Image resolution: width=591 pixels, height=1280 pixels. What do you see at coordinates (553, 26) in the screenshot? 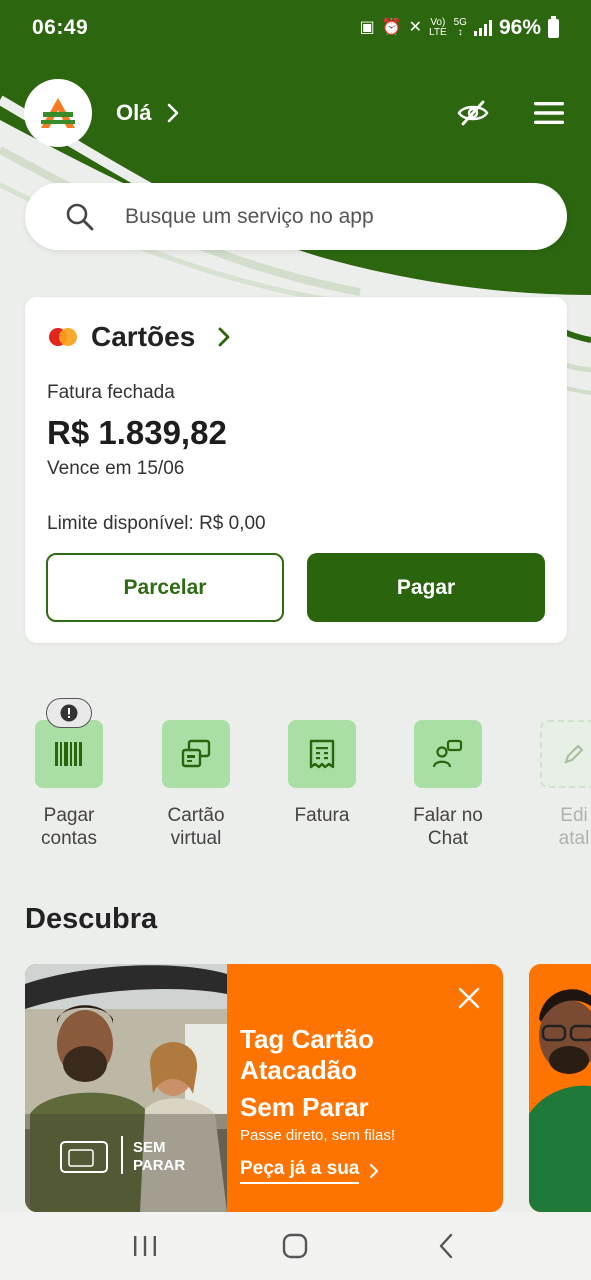
I see `battery-icon` at bounding box center [553, 26].